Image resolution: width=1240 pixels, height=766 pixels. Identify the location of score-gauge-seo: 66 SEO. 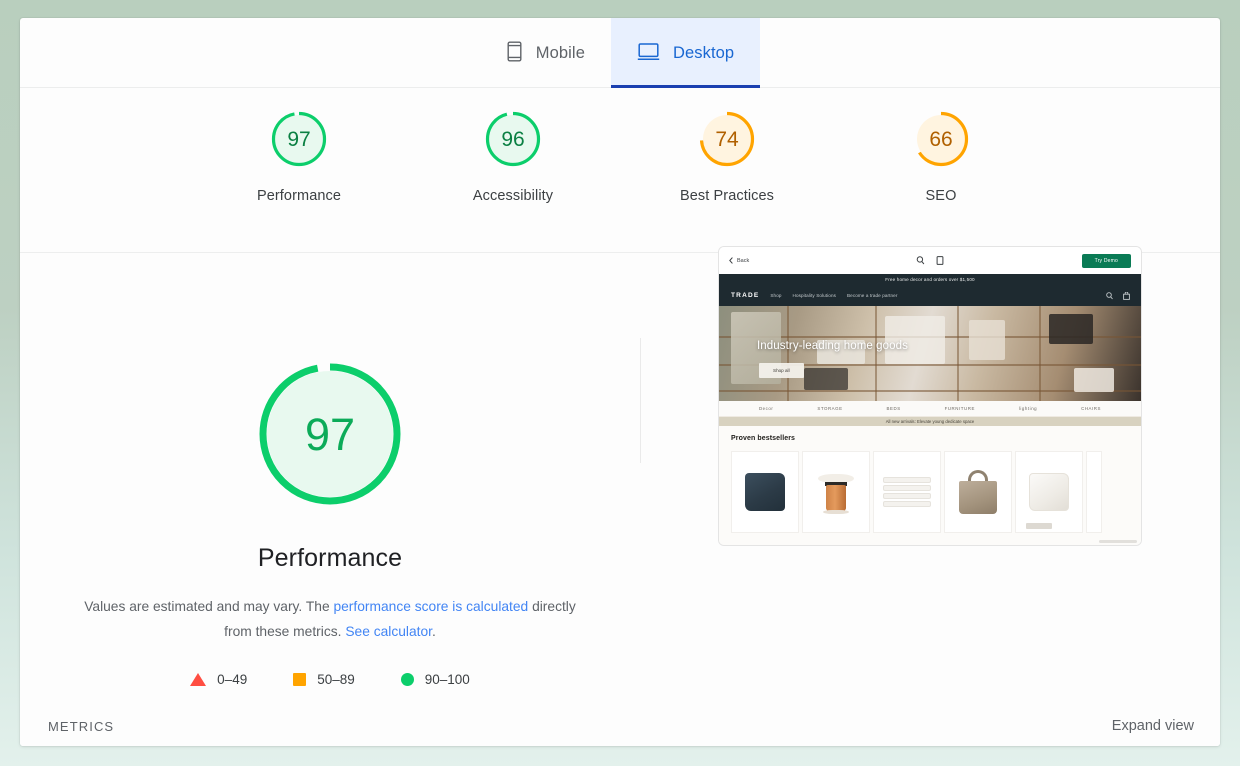
(941, 156).